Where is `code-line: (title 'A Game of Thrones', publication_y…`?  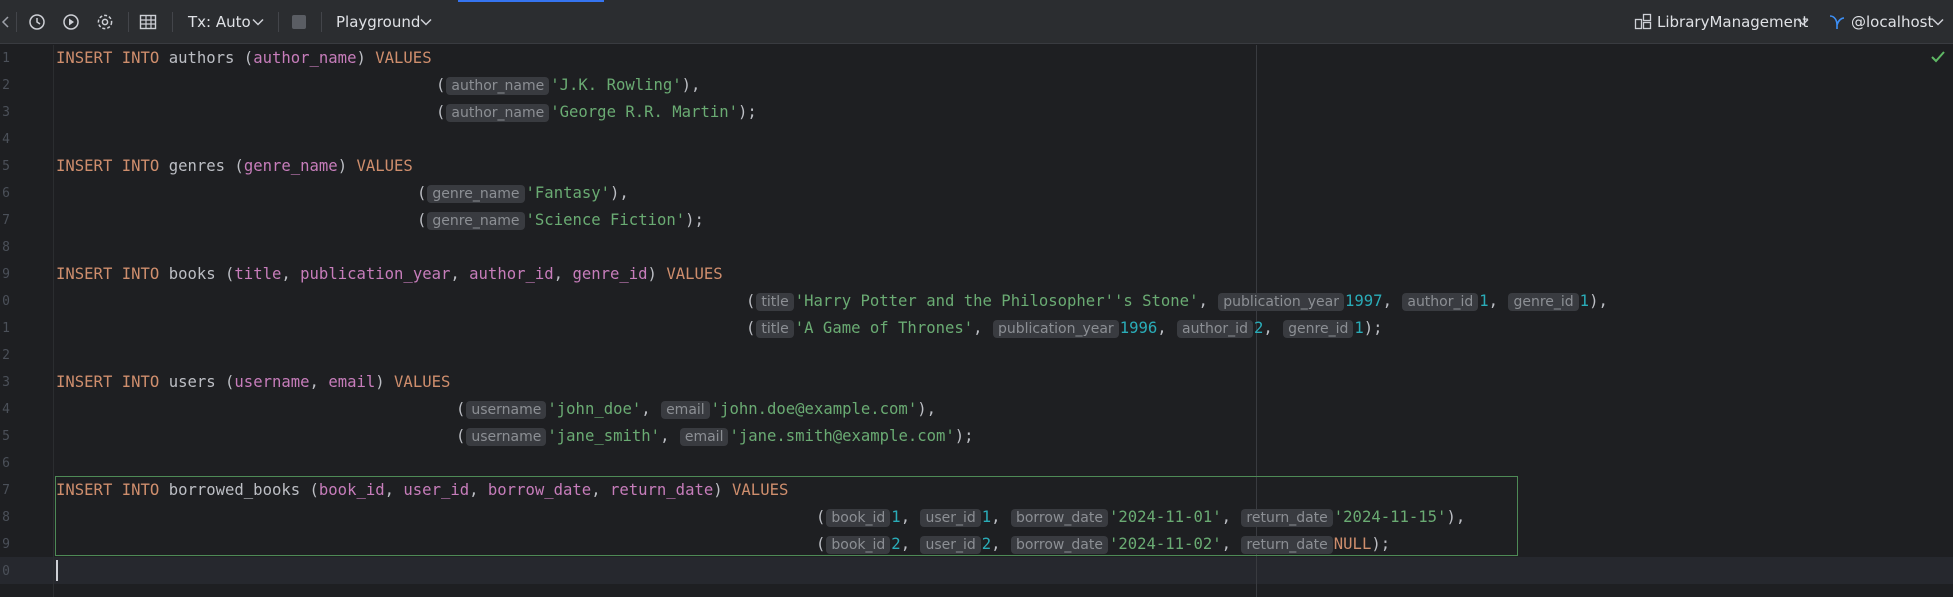
code-line: (title 'A Game of Thrones', publication_y… is located at coordinates (1064, 328).